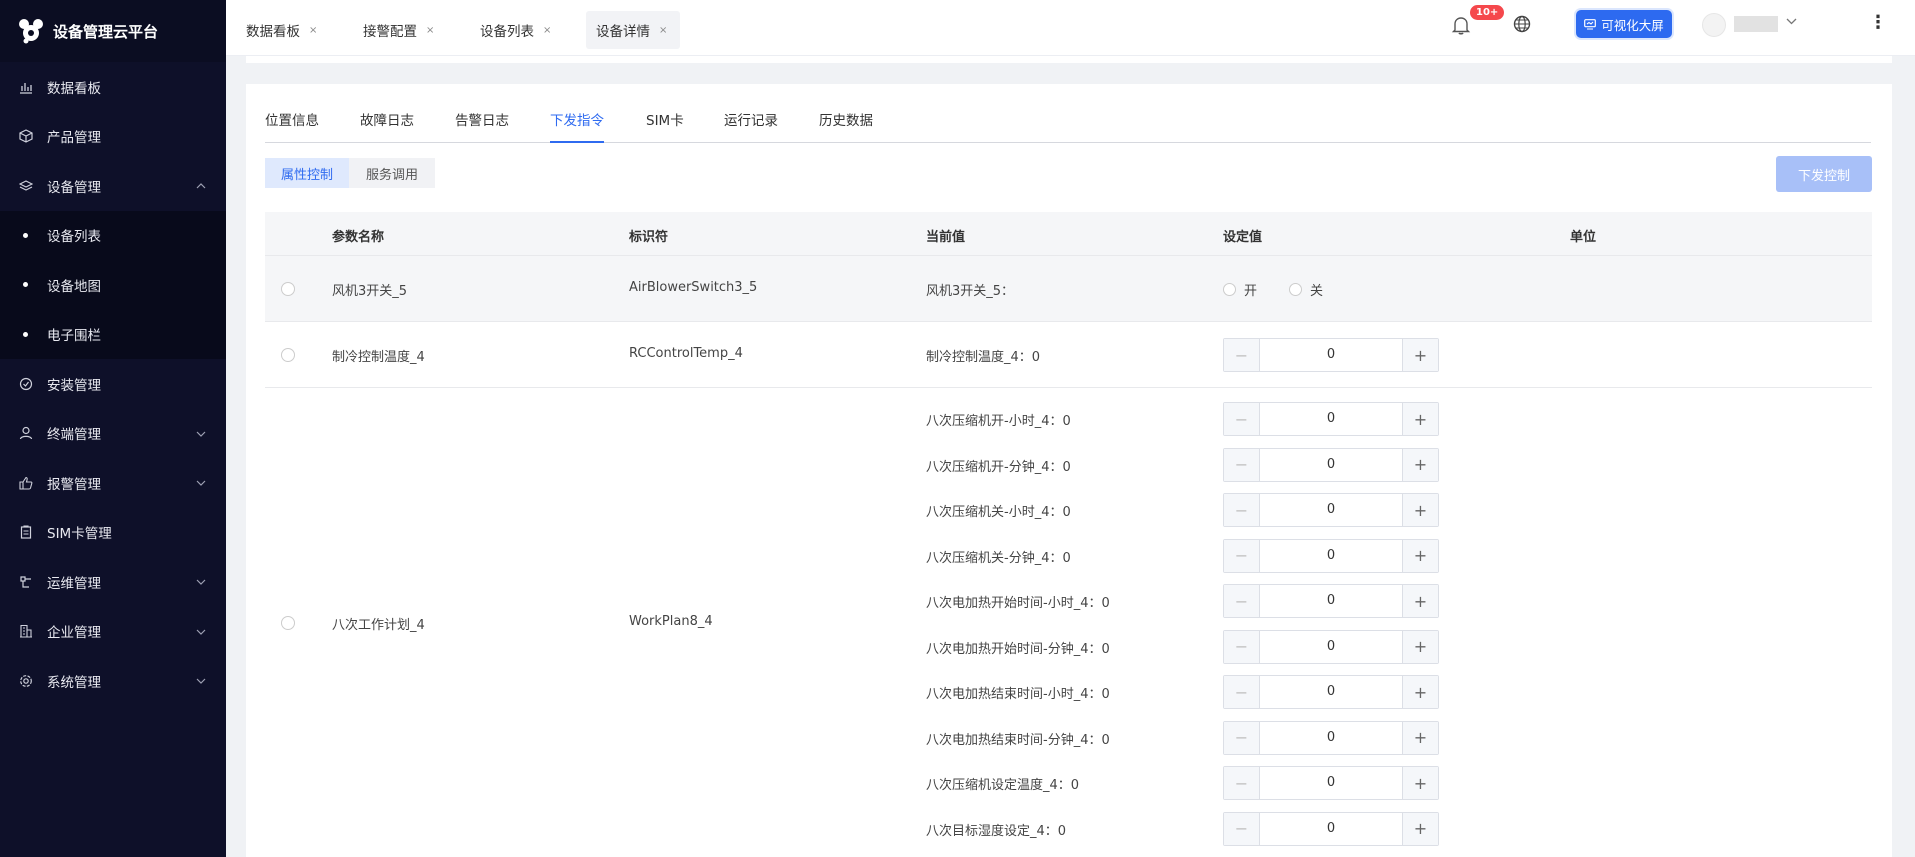 The height and width of the screenshot is (857, 1915). What do you see at coordinates (378, 357) in the screenshot?
I see `param-name: 制冷控制温度_4` at bounding box center [378, 357].